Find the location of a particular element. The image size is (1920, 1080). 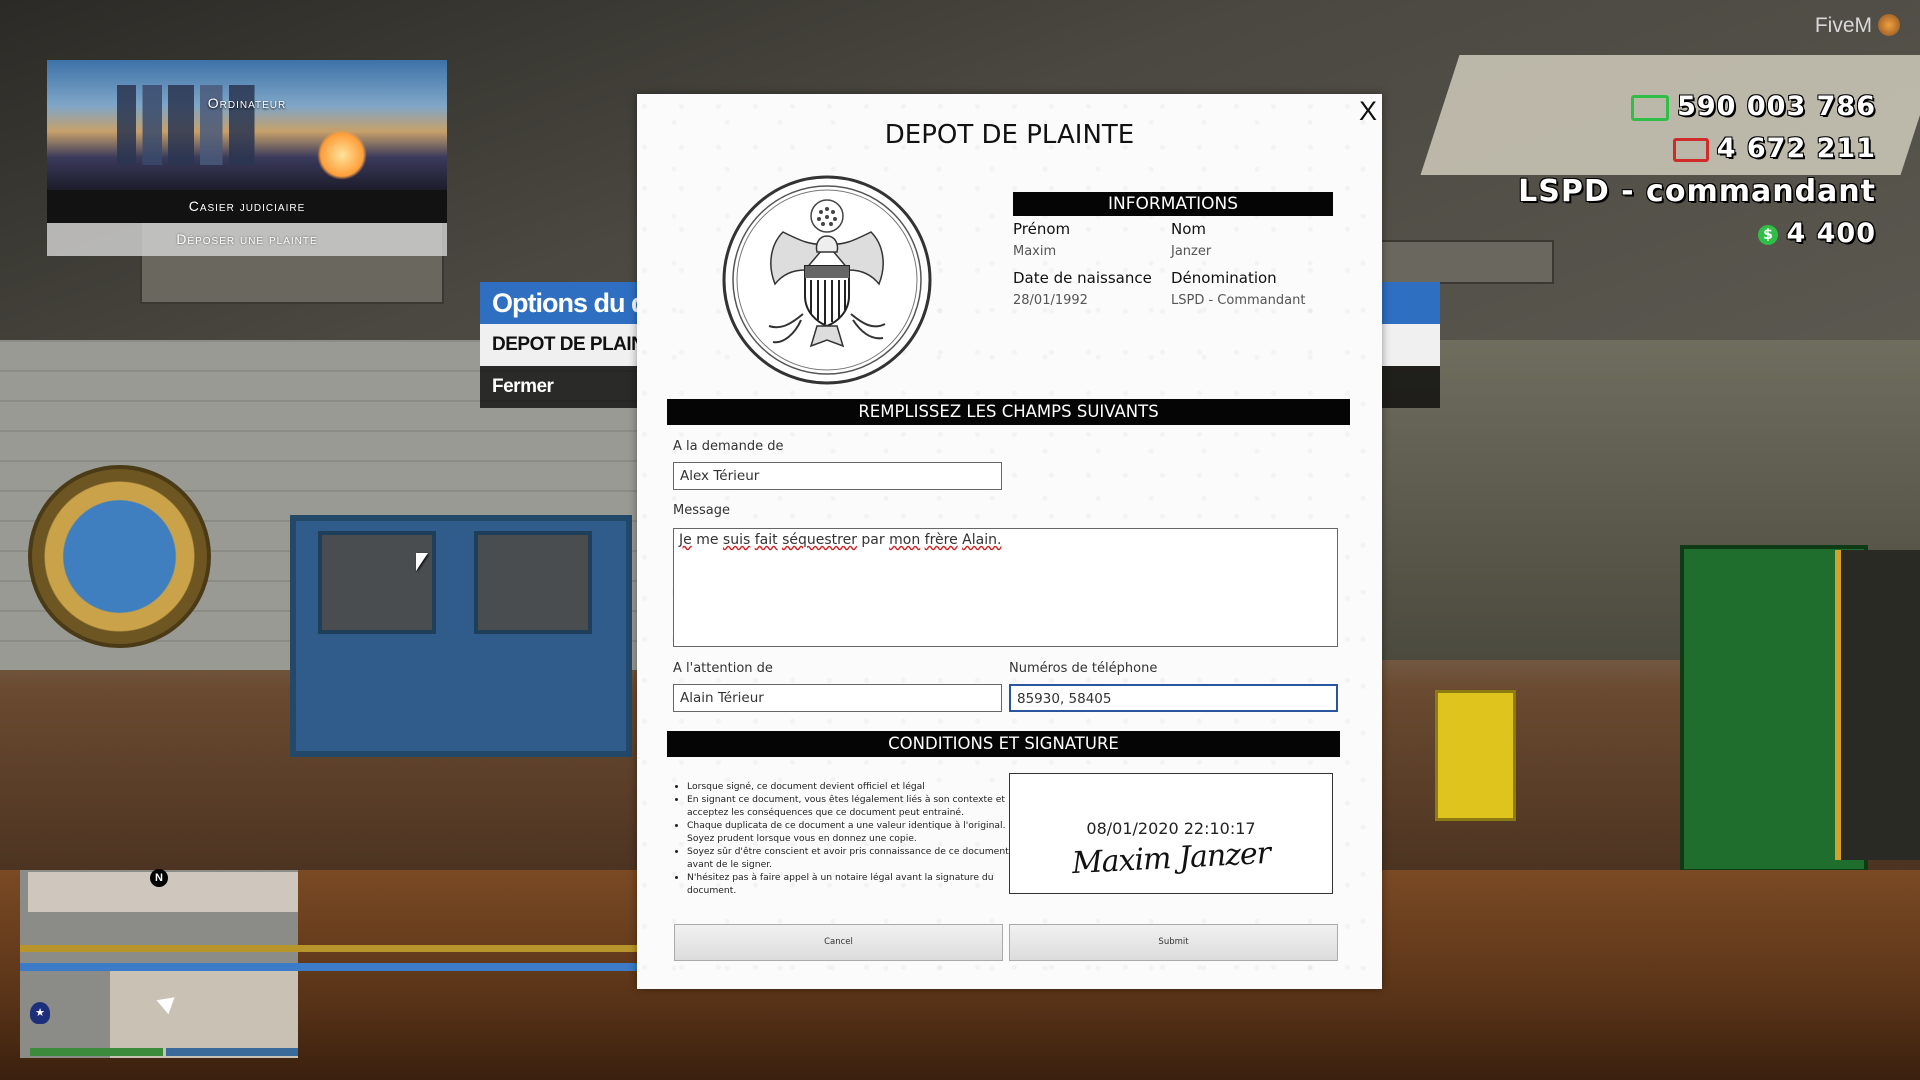

prenom-label: Prénom is located at coordinates (1042, 229).